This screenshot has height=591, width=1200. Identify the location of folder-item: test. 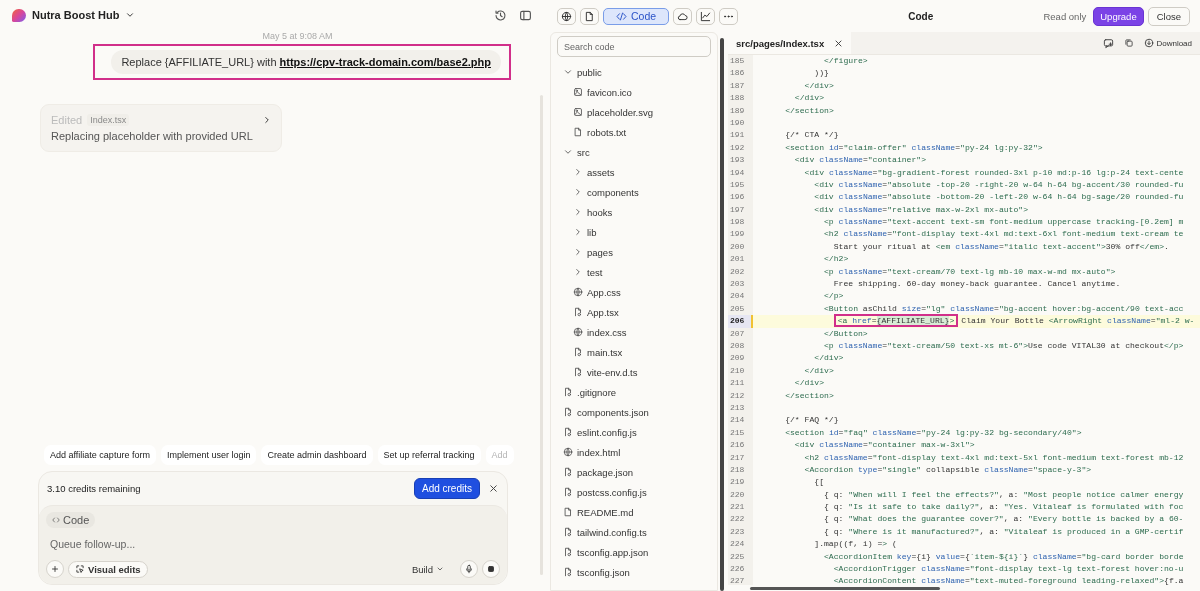
(595, 272).